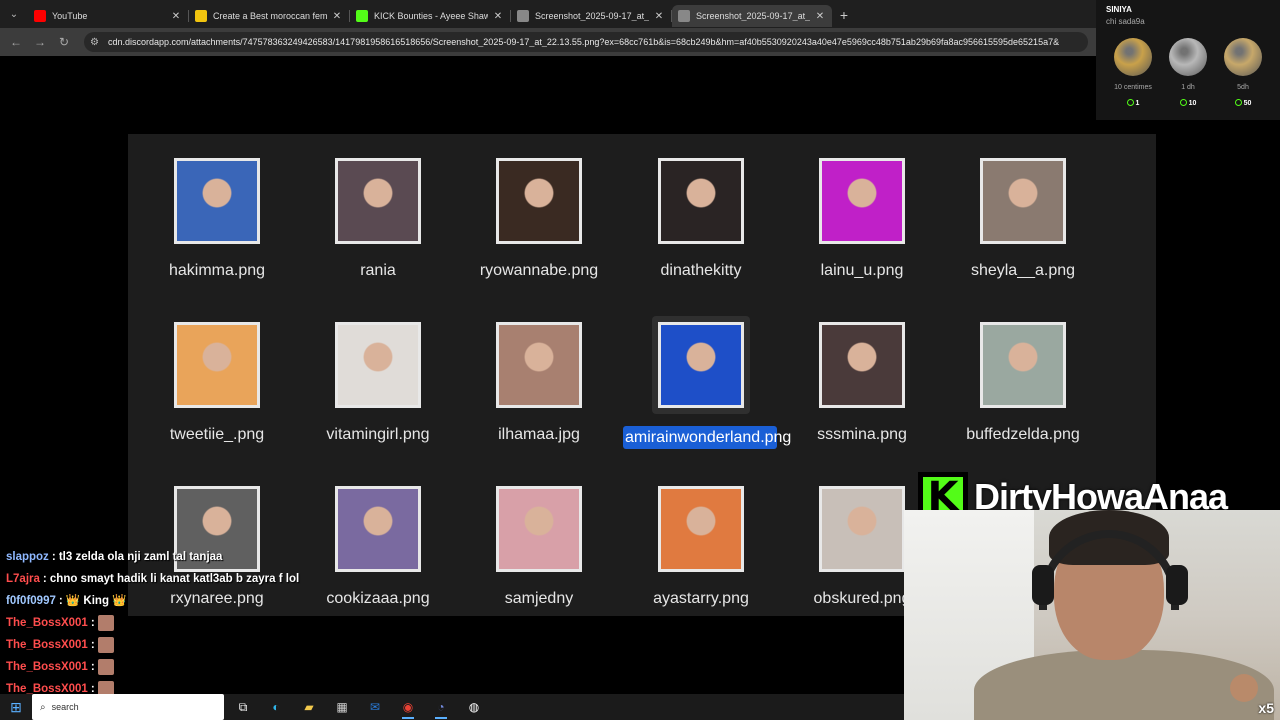 The height and width of the screenshot is (720, 1280). What do you see at coordinates (378, 271) in the screenshot?
I see `file-name: rania` at bounding box center [378, 271].